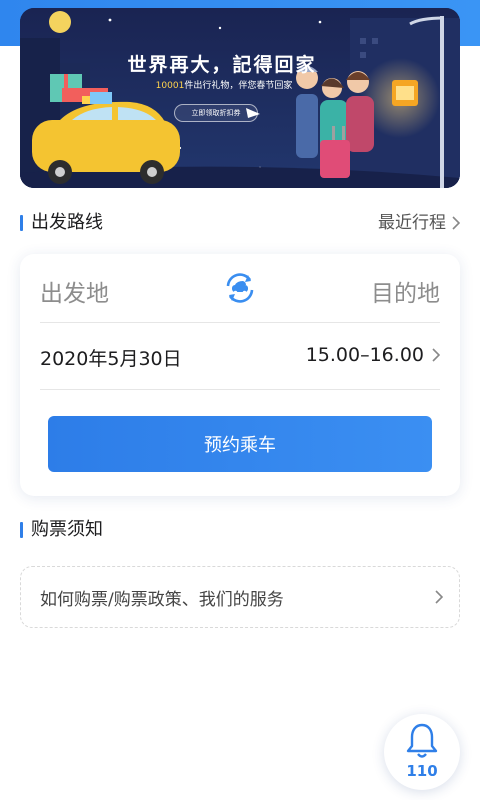 The height and width of the screenshot is (800, 480). Describe the element at coordinates (405, 291) in the screenshot. I see `destination-field: 目的地` at that location.